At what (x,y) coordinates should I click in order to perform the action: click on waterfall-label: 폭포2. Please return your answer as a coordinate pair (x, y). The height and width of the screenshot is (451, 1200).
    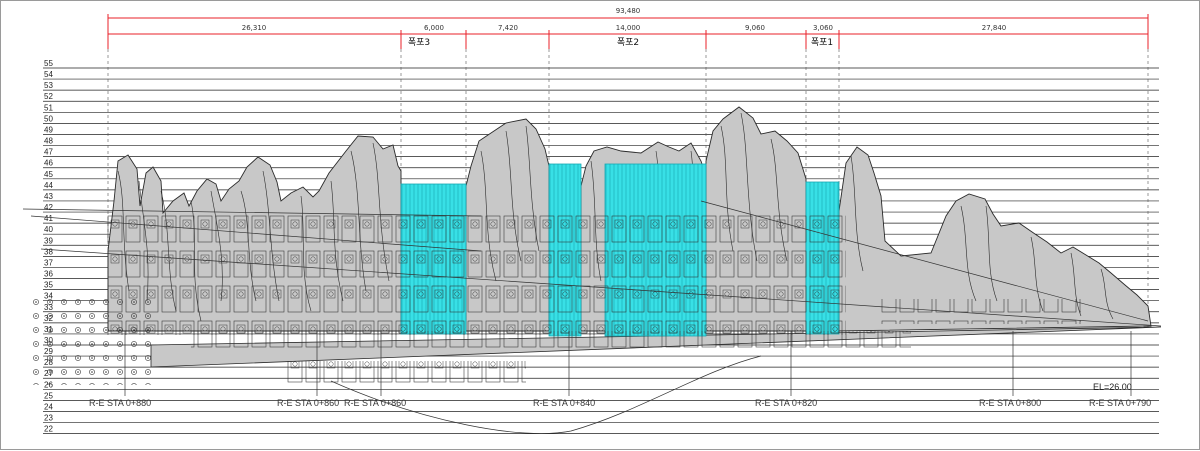
    Looking at the image, I should click on (628, 42).